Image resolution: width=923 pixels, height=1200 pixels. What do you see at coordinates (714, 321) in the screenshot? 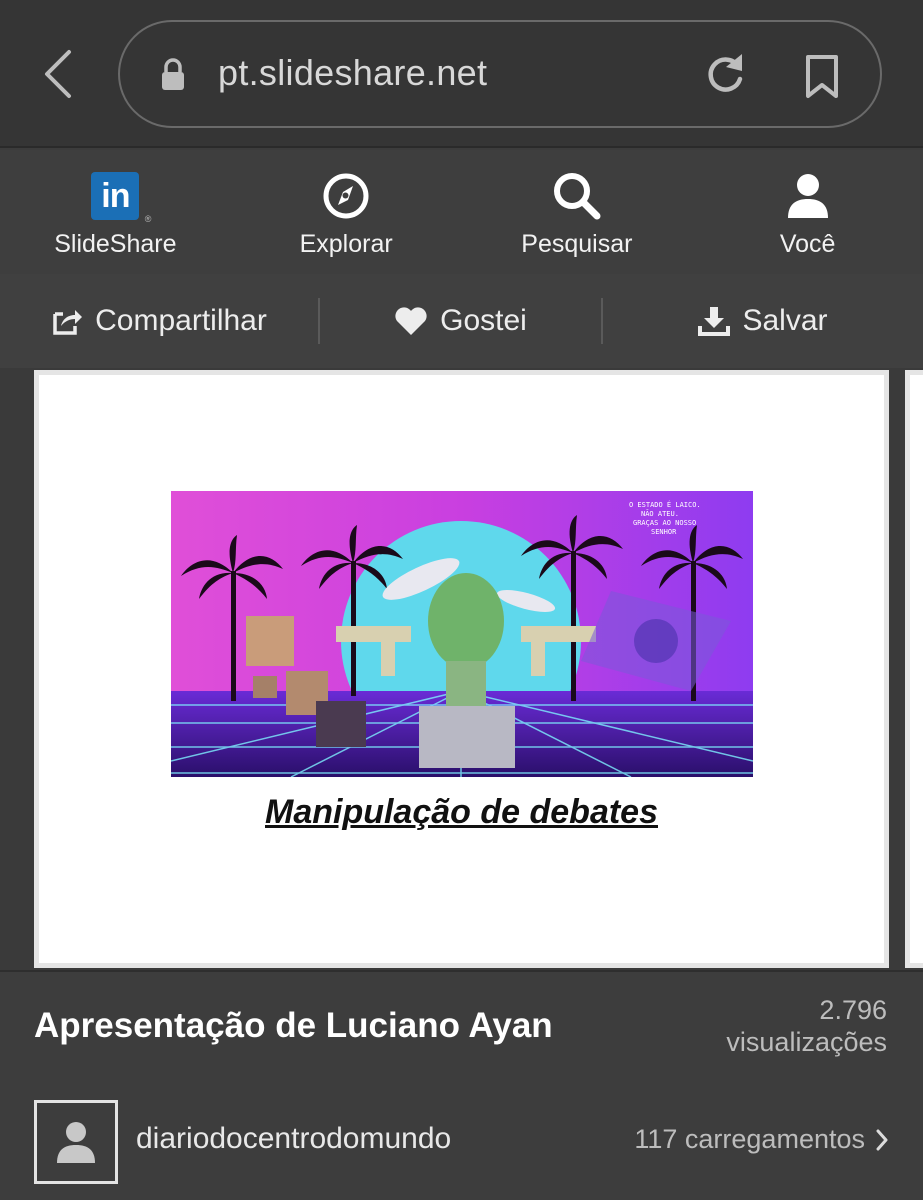
I see `download-icon` at bounding box center [714, 321].